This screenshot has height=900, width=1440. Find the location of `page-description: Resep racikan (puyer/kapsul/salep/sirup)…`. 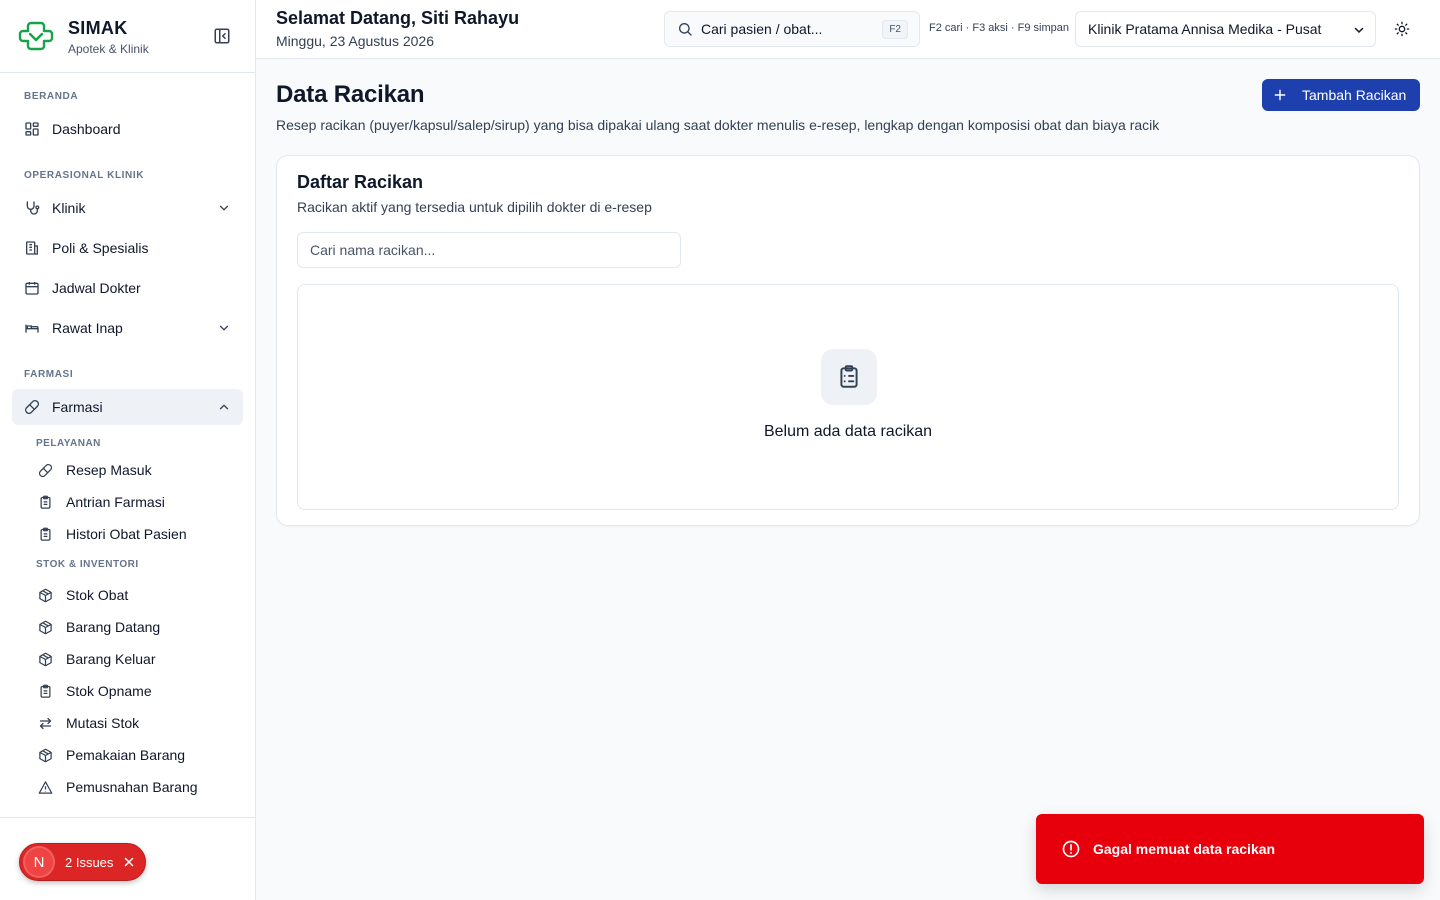

page-description: Resep racikan (puyer/kapsul/salep/sirup)… is located at coordinates (718, 125).